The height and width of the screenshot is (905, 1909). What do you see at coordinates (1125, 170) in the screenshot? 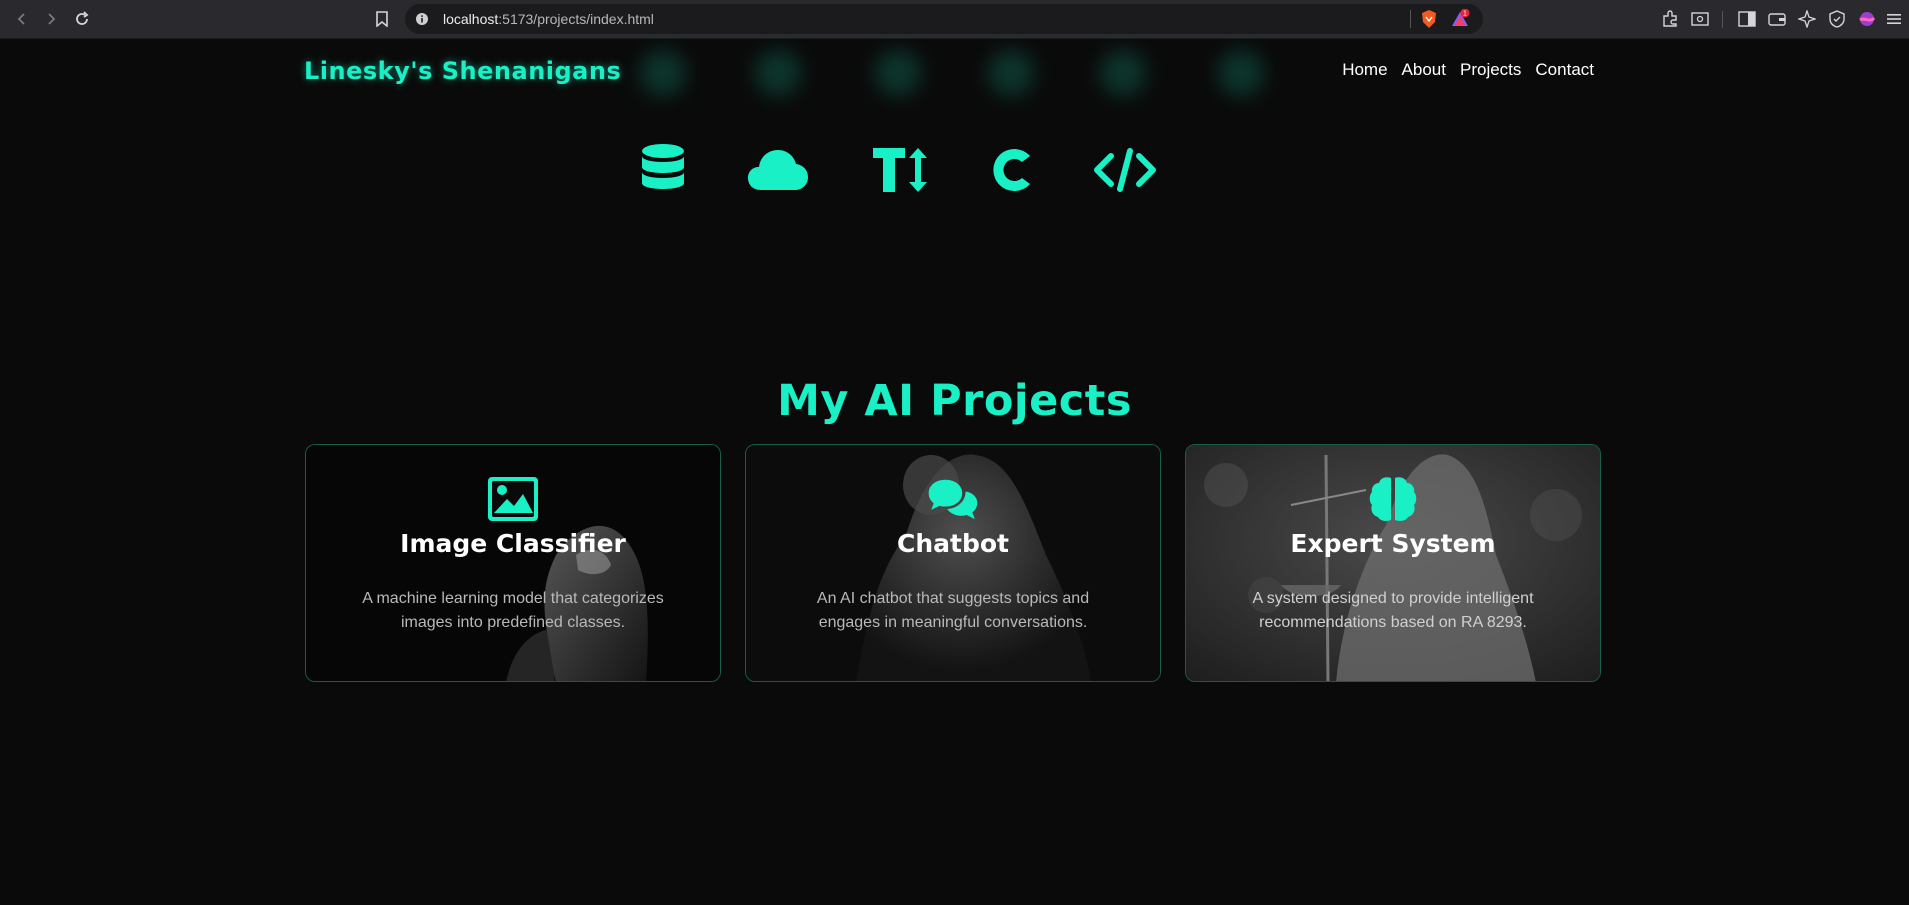
I see `code-icon` at bounding box center [1125, 170].